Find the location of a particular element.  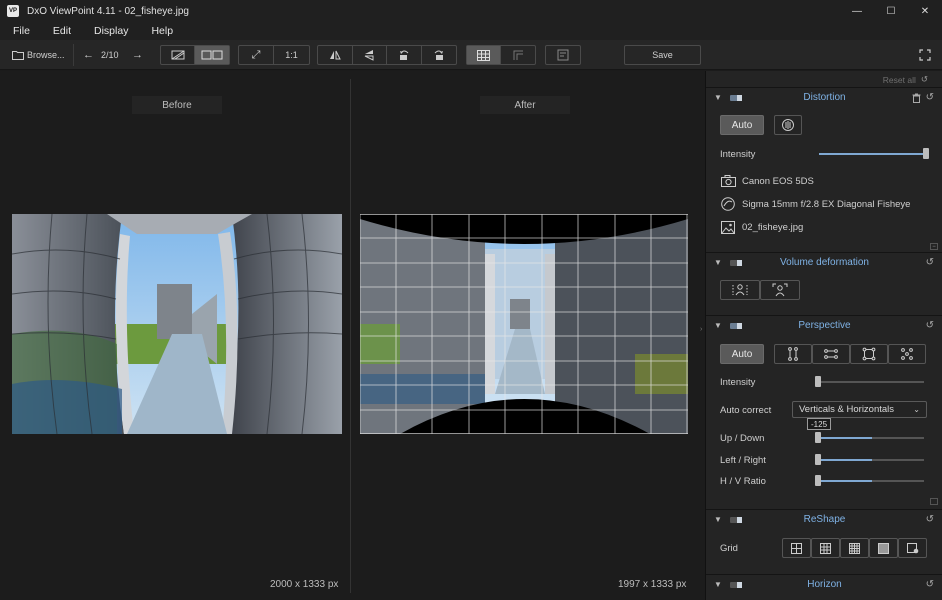

updown-slider is located at coordinates (818, 437).